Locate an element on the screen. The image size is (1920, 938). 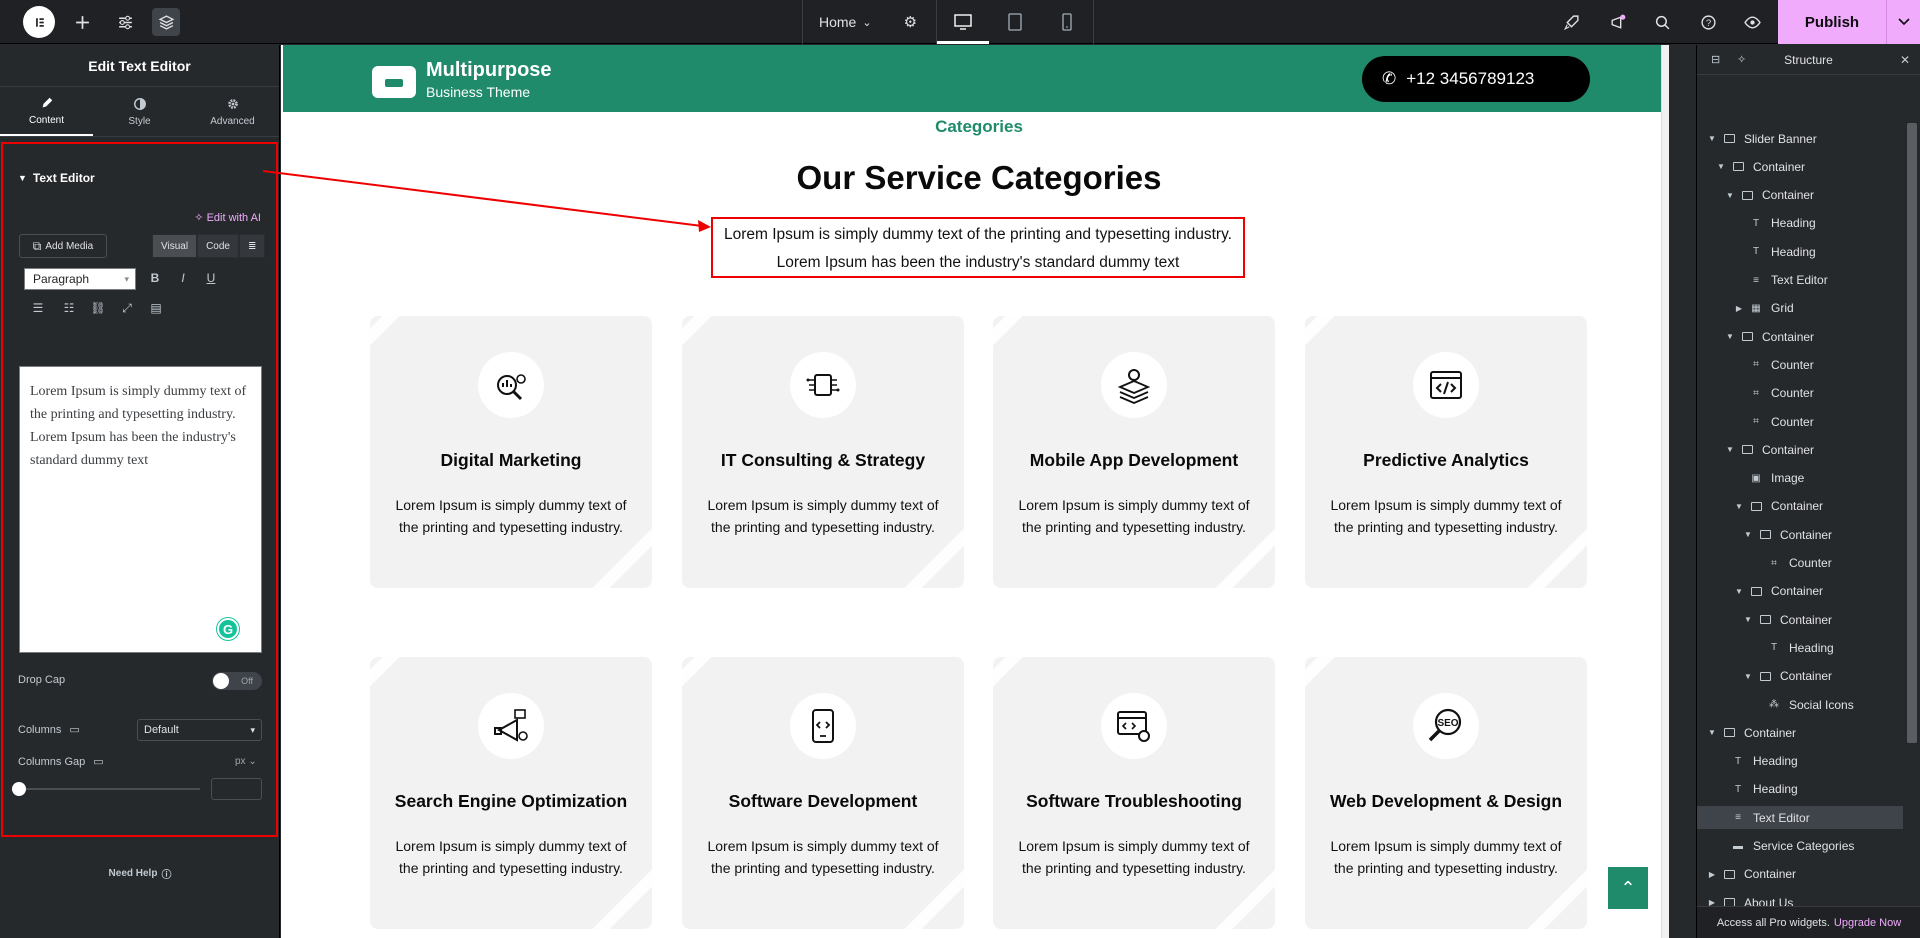
desktop-icon is located at coordinates (963, 22).